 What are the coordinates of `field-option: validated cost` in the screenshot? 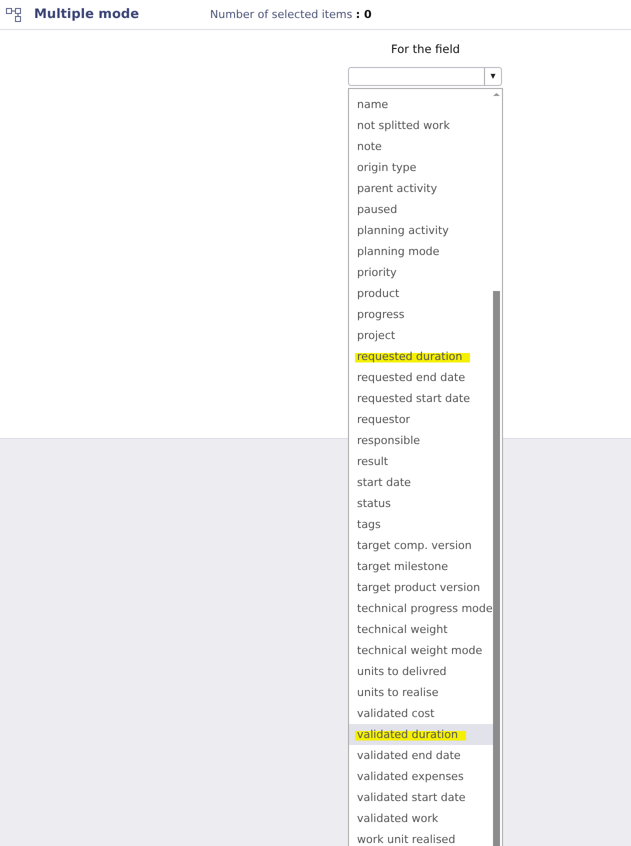 It's located at (421, 713).